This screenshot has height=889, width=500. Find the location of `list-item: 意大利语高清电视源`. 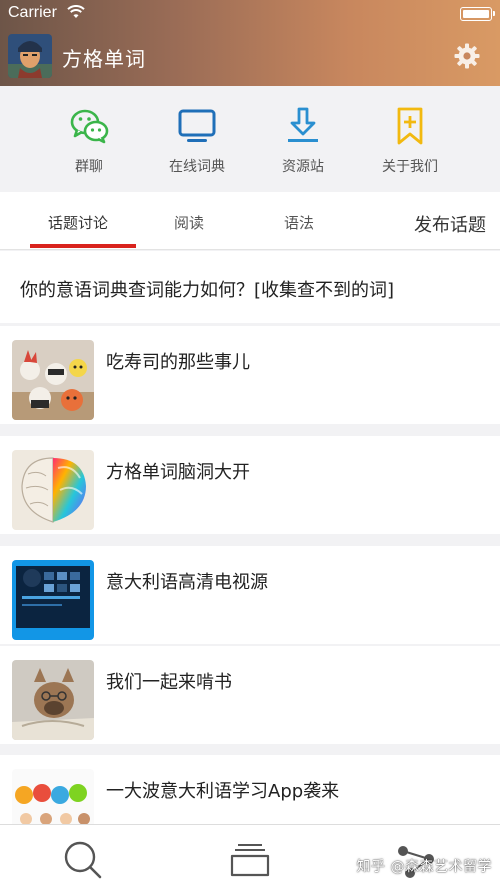

list-item: 意大利语高清电视源 is located at coordinates (250, 595).